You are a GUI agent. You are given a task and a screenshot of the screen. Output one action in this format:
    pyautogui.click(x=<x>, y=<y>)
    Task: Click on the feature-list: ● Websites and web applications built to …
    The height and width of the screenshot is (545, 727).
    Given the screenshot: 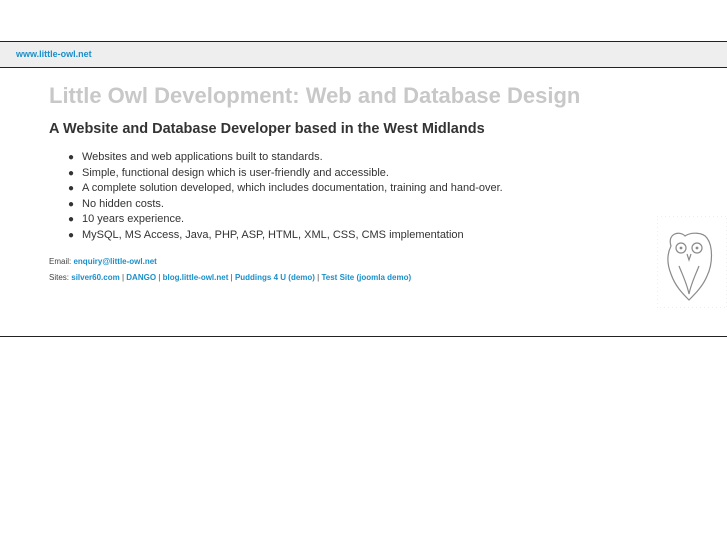 What is the action you would take?
    pyautogui.click(x=349, y=197)
    